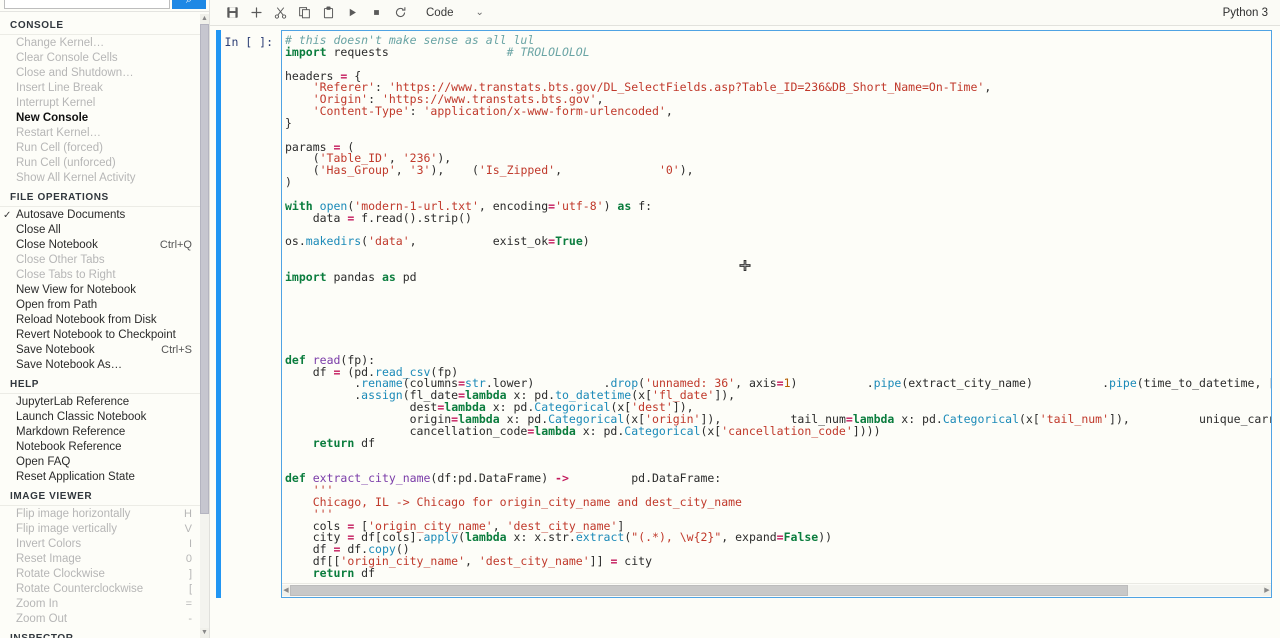  Describe the element at coordinates (624, 205) in the screenshot. I see `code-token: as` at that location.